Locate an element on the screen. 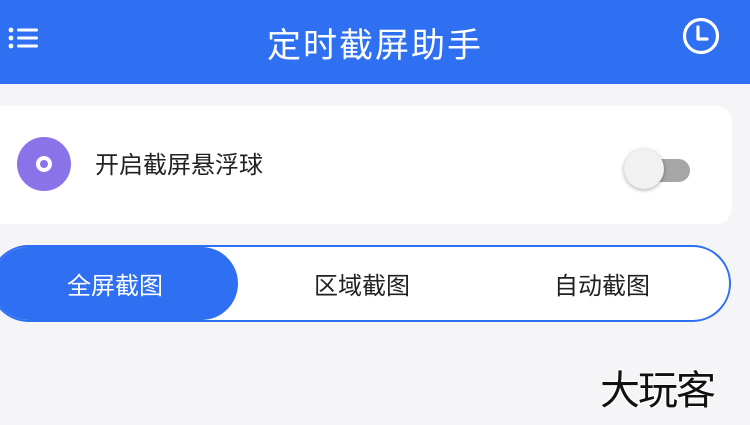 The height and width of the screenshot is (425, 750). clock-button is located at coordinates (701, 36).